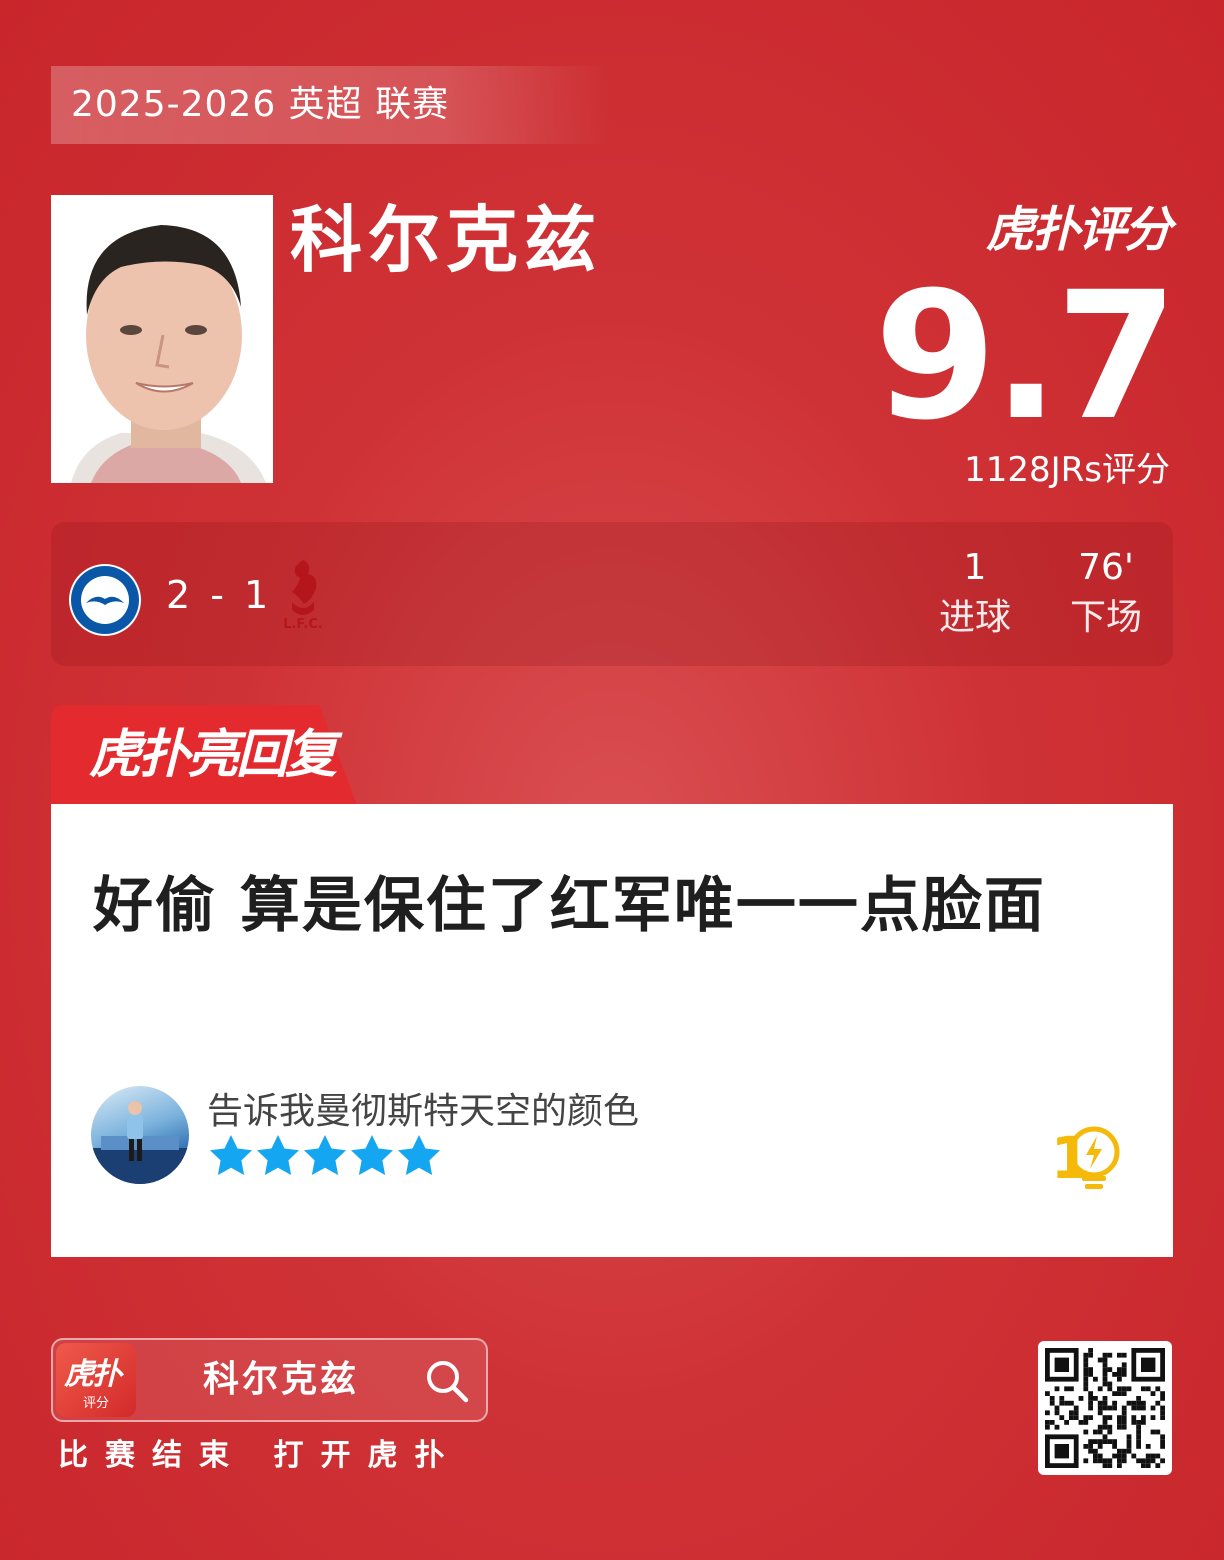 The width and height of the screenshot is (1224, 1560). I want to click on user-avatar, so click(140, 1135).